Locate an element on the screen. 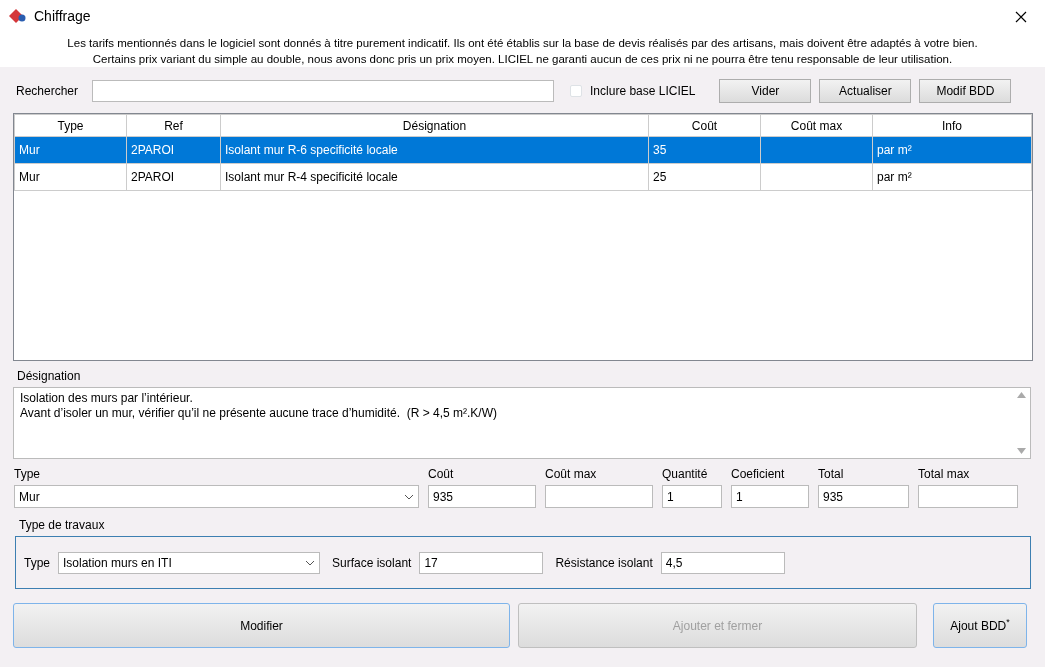 The width and height of the screenshot is (1045, 667). window-title: Chiffrage is located at coordinates (62, 16).